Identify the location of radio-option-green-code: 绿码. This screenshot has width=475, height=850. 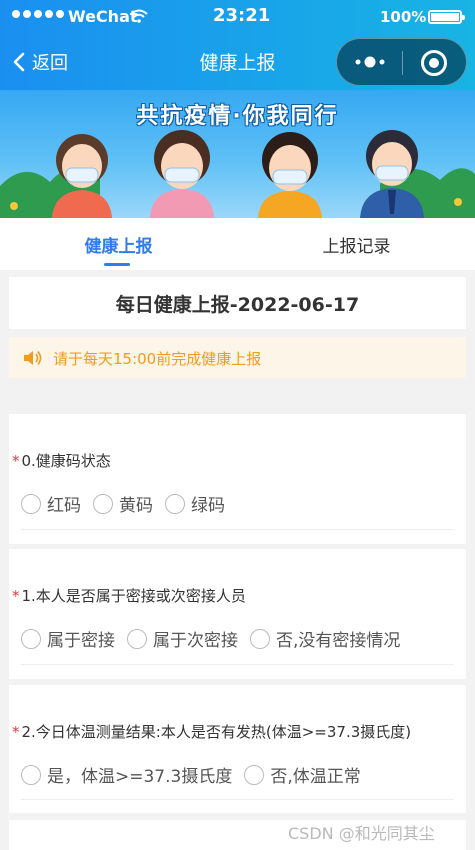
(195, 503).